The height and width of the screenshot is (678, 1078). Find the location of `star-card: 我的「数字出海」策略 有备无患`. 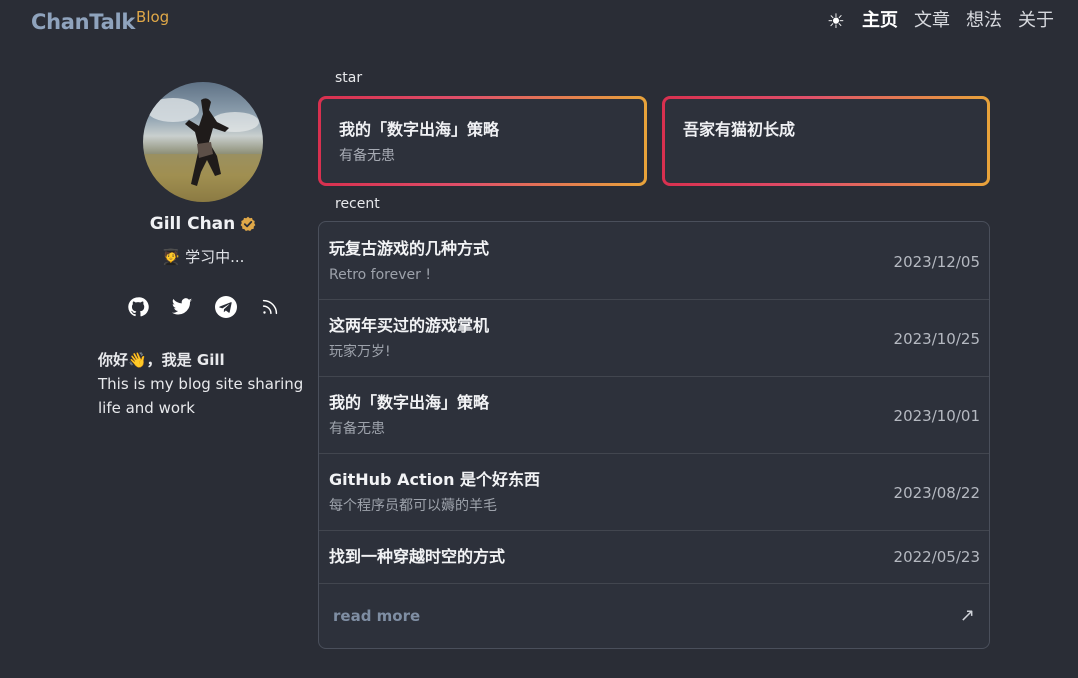

star-card: 我的「数字出海」策略 有备无患 is located at coordinates (482, 141).